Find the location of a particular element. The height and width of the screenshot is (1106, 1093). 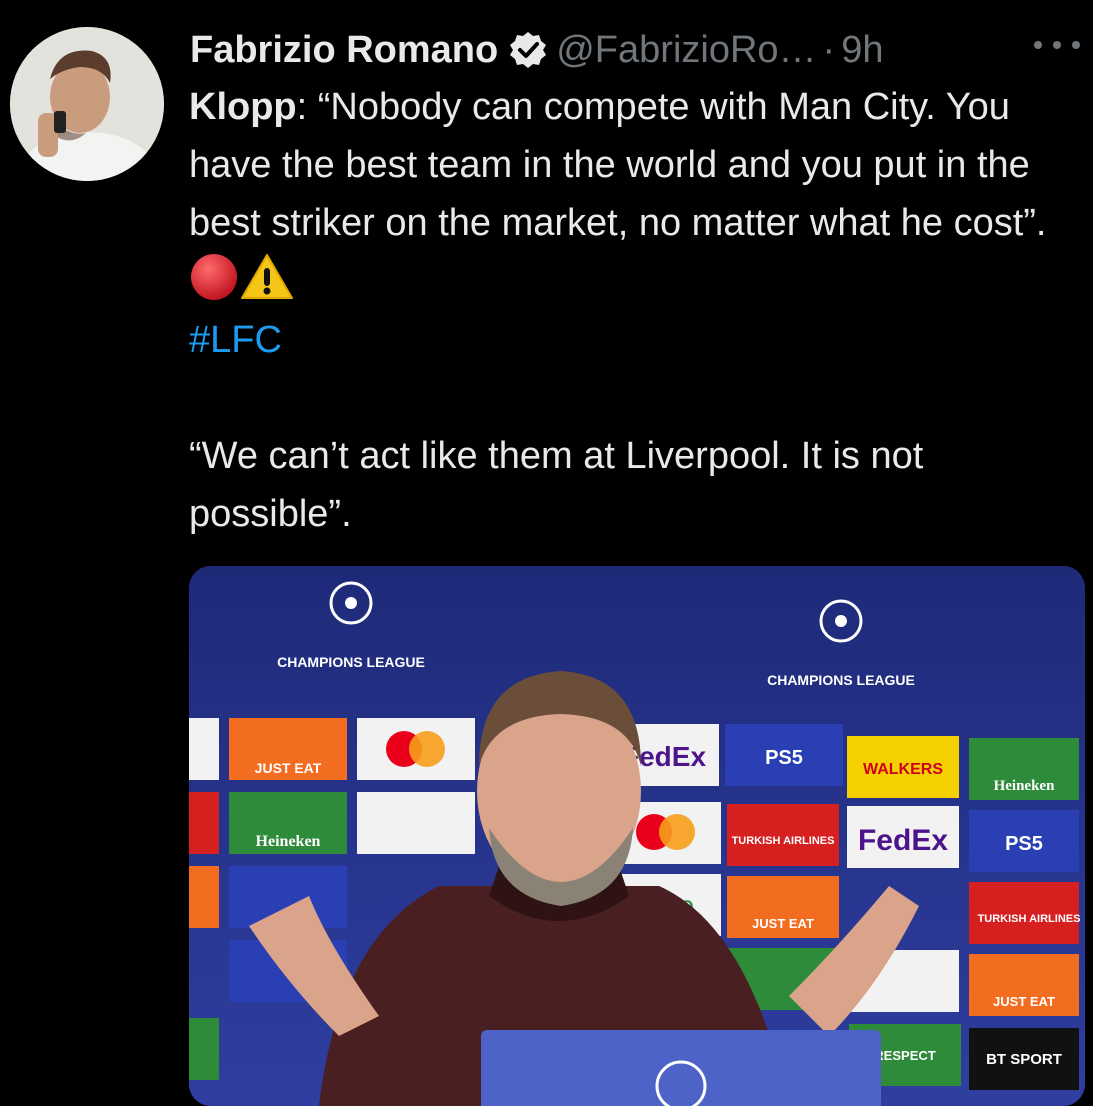

tweet-header: Fabrizio Romano @FabrizioRo… · 9h is located at coordinates (536, 50).